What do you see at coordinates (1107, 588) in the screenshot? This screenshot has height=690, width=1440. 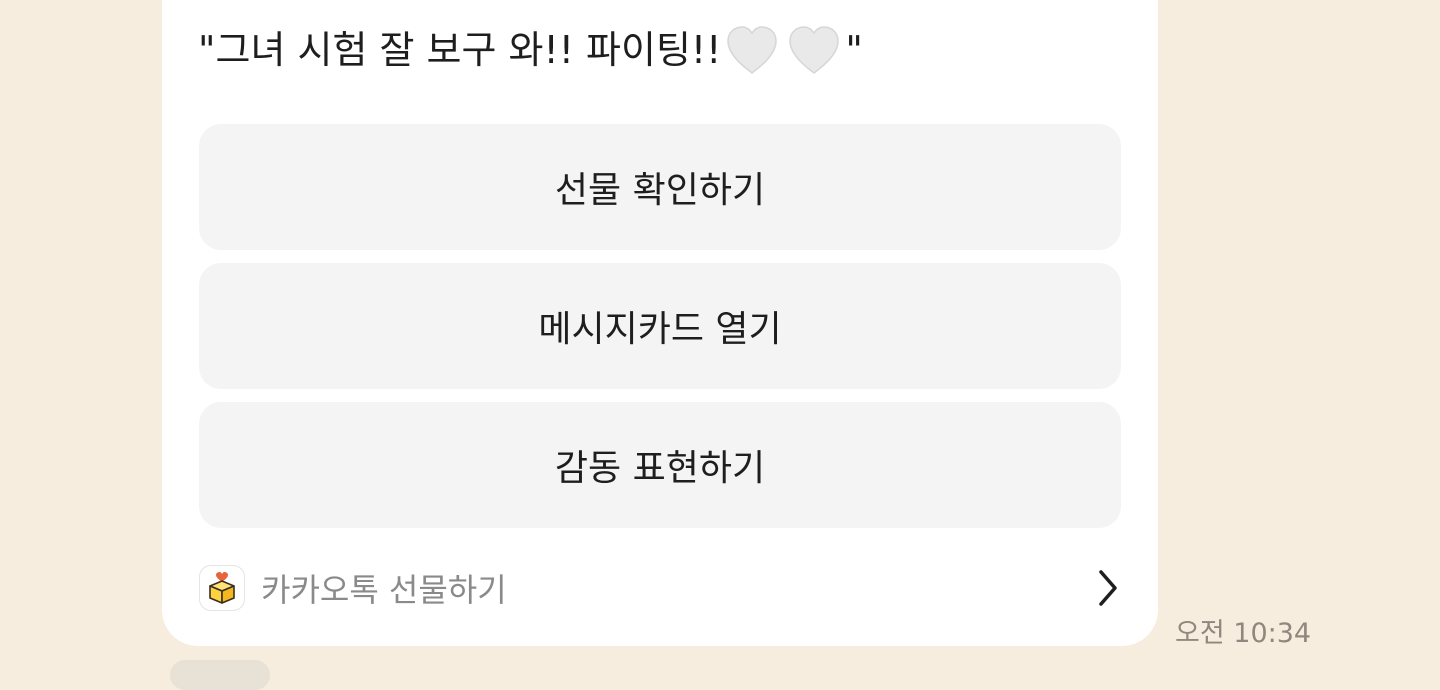 I see `chevron-right-icon` at bounding box center [1107, 588].